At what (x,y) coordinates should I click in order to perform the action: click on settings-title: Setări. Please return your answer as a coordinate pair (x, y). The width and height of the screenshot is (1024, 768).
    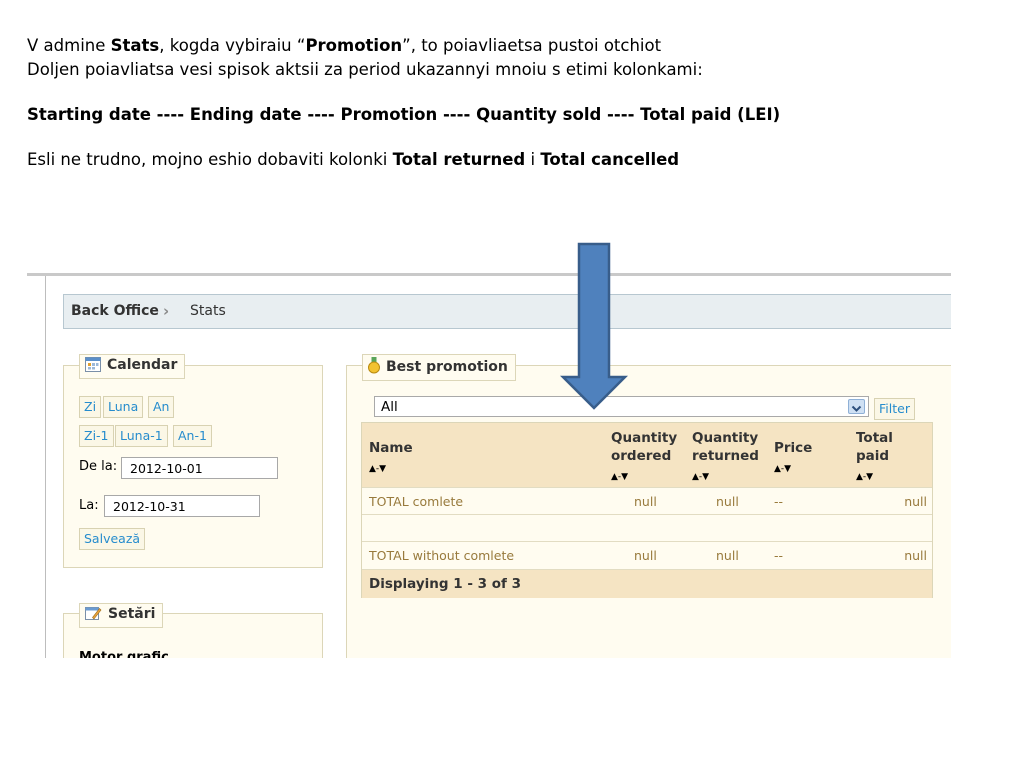
    Looking at the image, I should click on (132, 614).